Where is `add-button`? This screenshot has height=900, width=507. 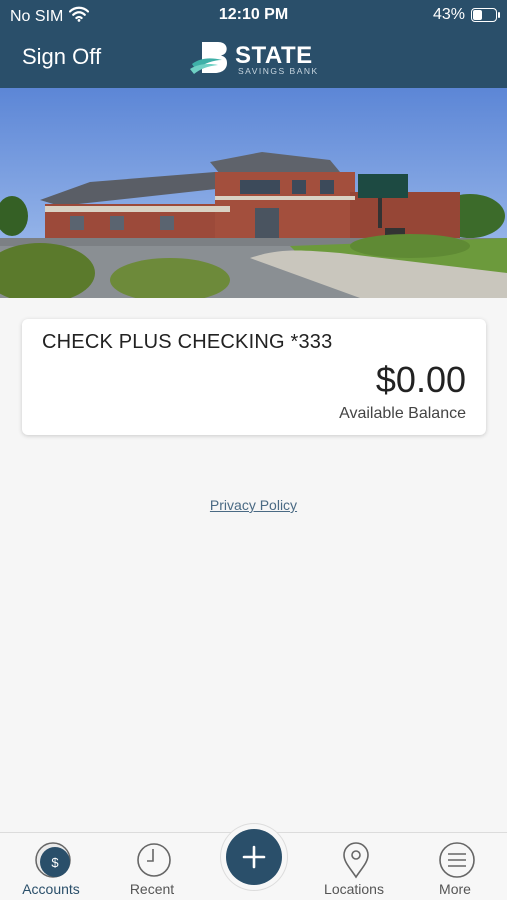
add-button is located at coordinates (254, 857).